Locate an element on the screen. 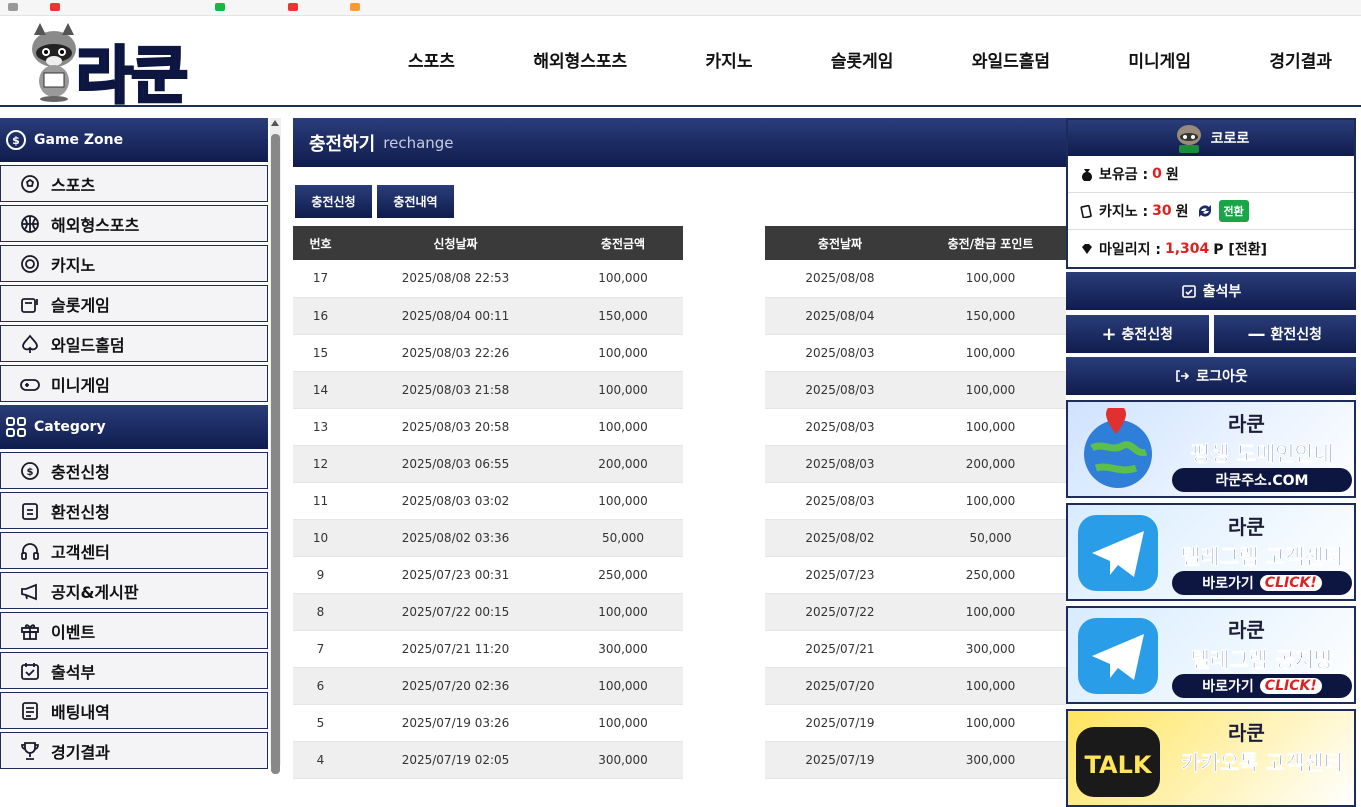  cell-points: 150,000 is located at coordinates (990, 316).